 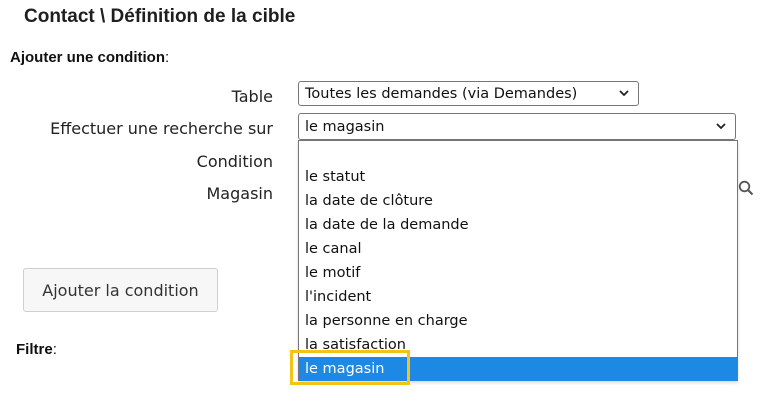 What do you see at coordinates (234, 161) in the screenshot?
I see `condition-label: Condition` at bounding box center [234, 161].